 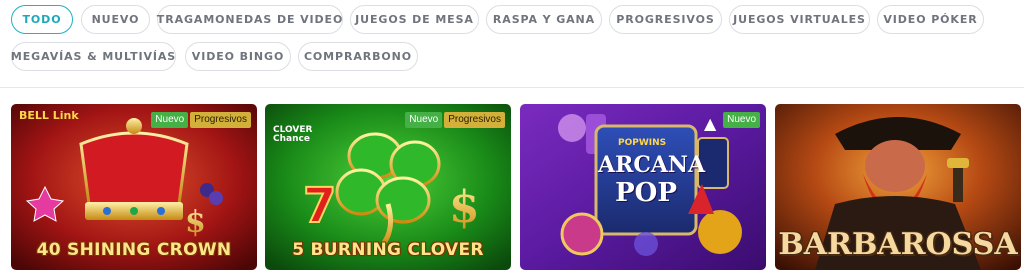 I want to click on filter-chip-megavias-multivias: MEGAVÍAS & MULTIVÍAS, so click(x=93, y=56).